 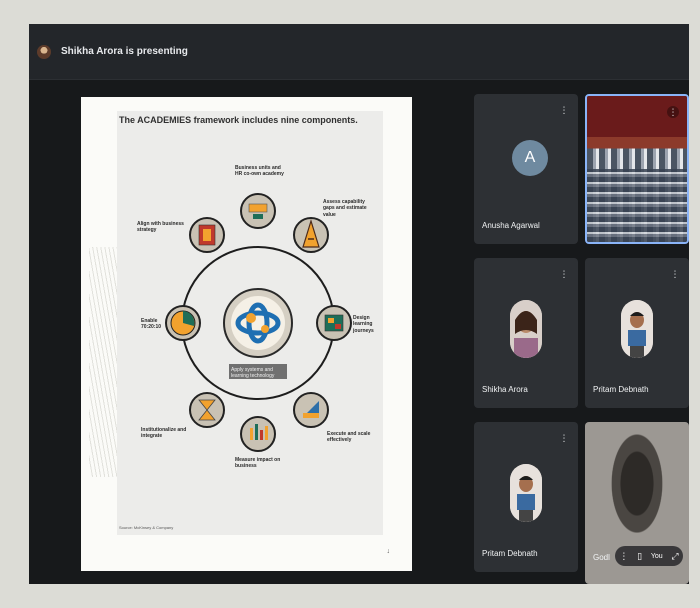 I want to click on feather-decoration, so click(x=104, y=362).